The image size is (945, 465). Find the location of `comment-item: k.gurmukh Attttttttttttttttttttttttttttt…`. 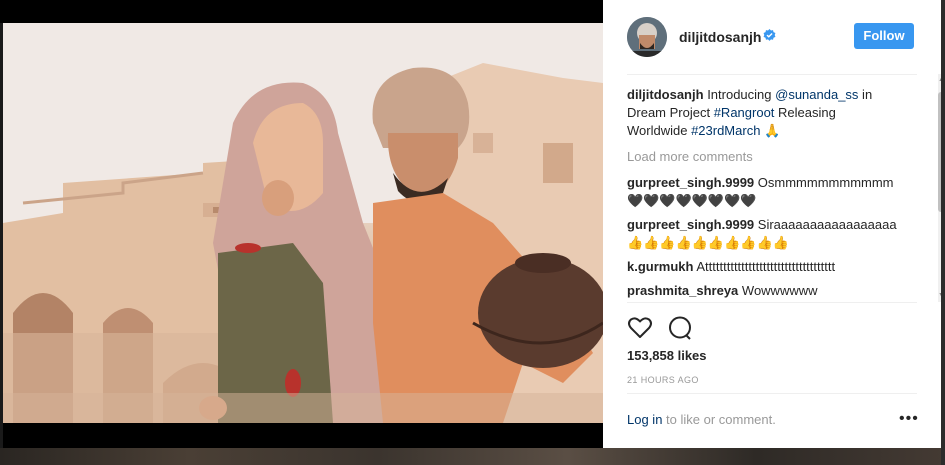

comment-item: k.gurmukh Attttttttttttttttttttttttttttt… is located at coordinates (763, 267).